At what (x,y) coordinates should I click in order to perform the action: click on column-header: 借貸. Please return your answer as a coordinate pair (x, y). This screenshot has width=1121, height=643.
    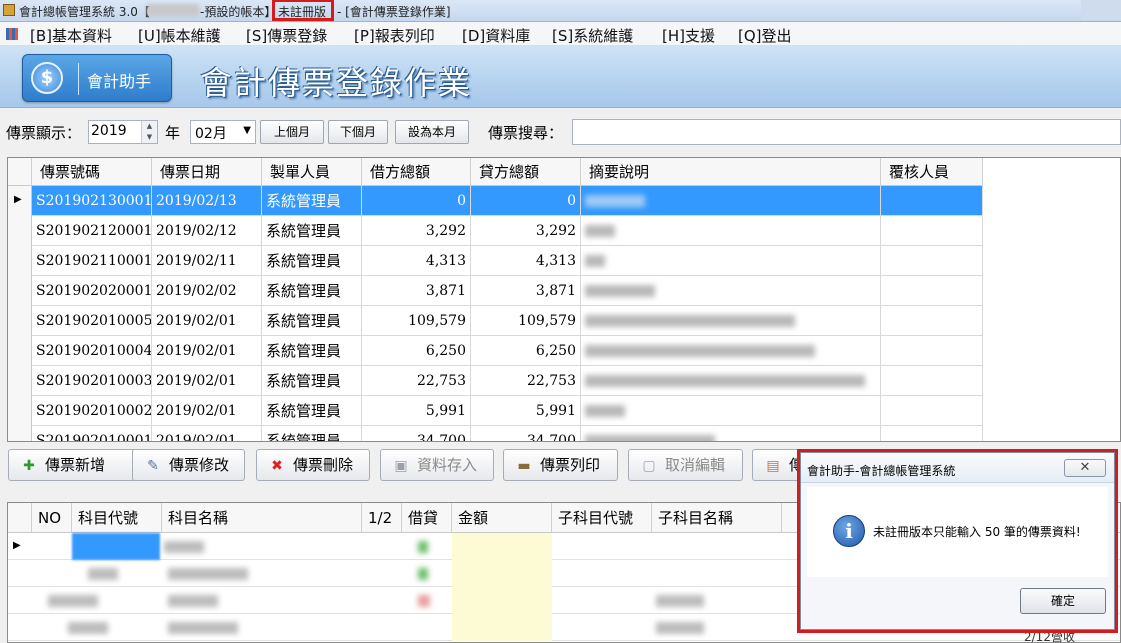
    Looking at the image, I should click on (427, 518).